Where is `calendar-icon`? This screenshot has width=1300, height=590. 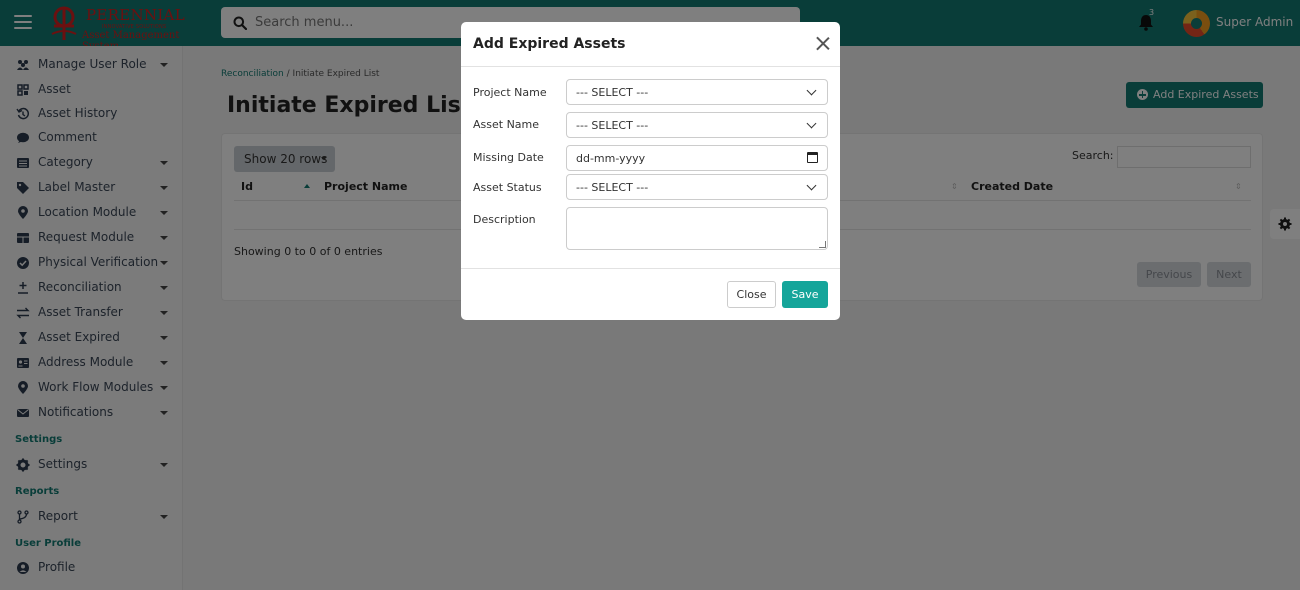
calendar-icon is located at coordinates (812, 157).